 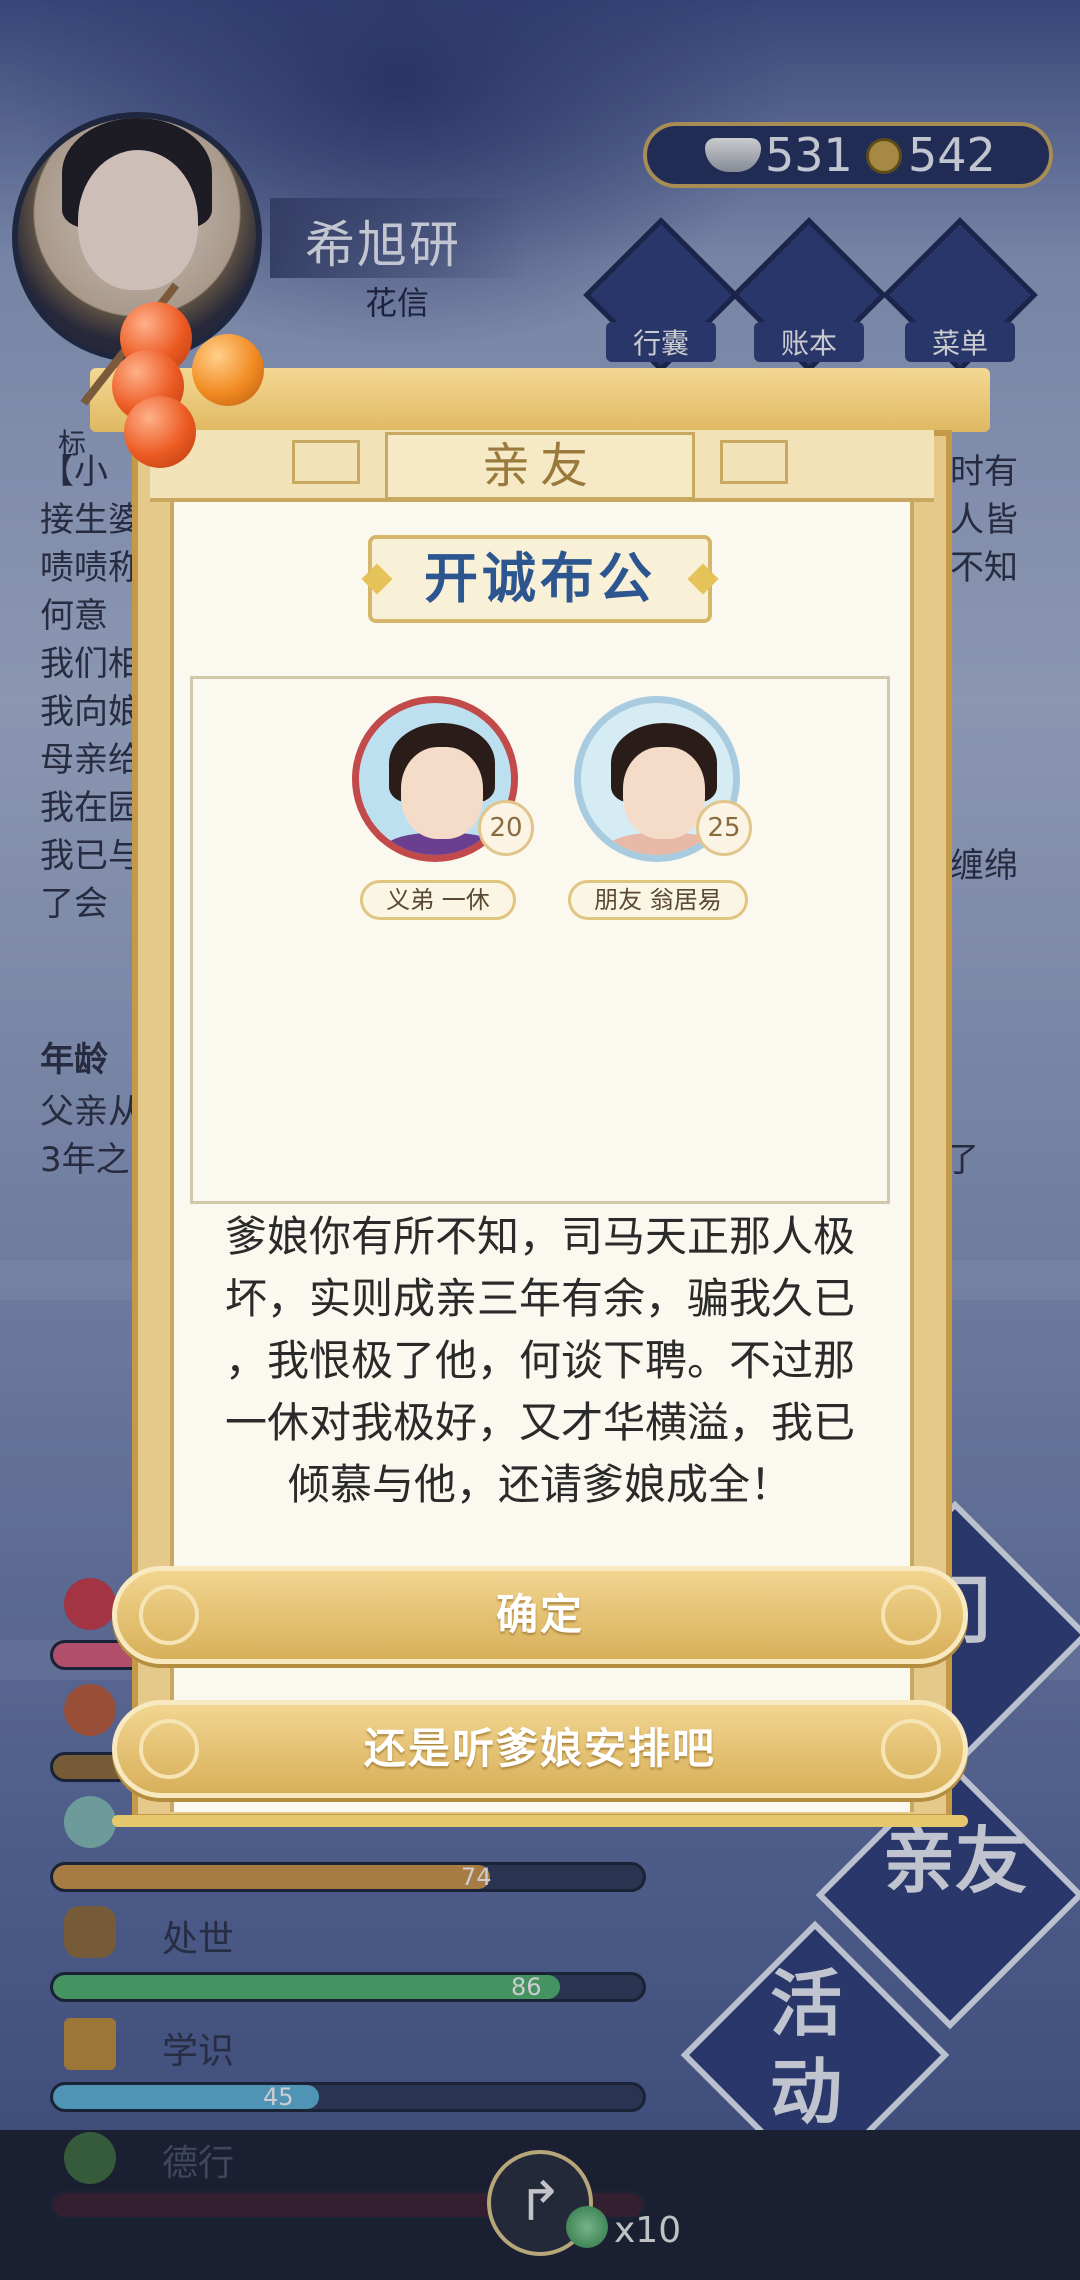 I want to click on message-line: 倾慕与他，还请爹娘成全！, so click(x=539, y=1484).